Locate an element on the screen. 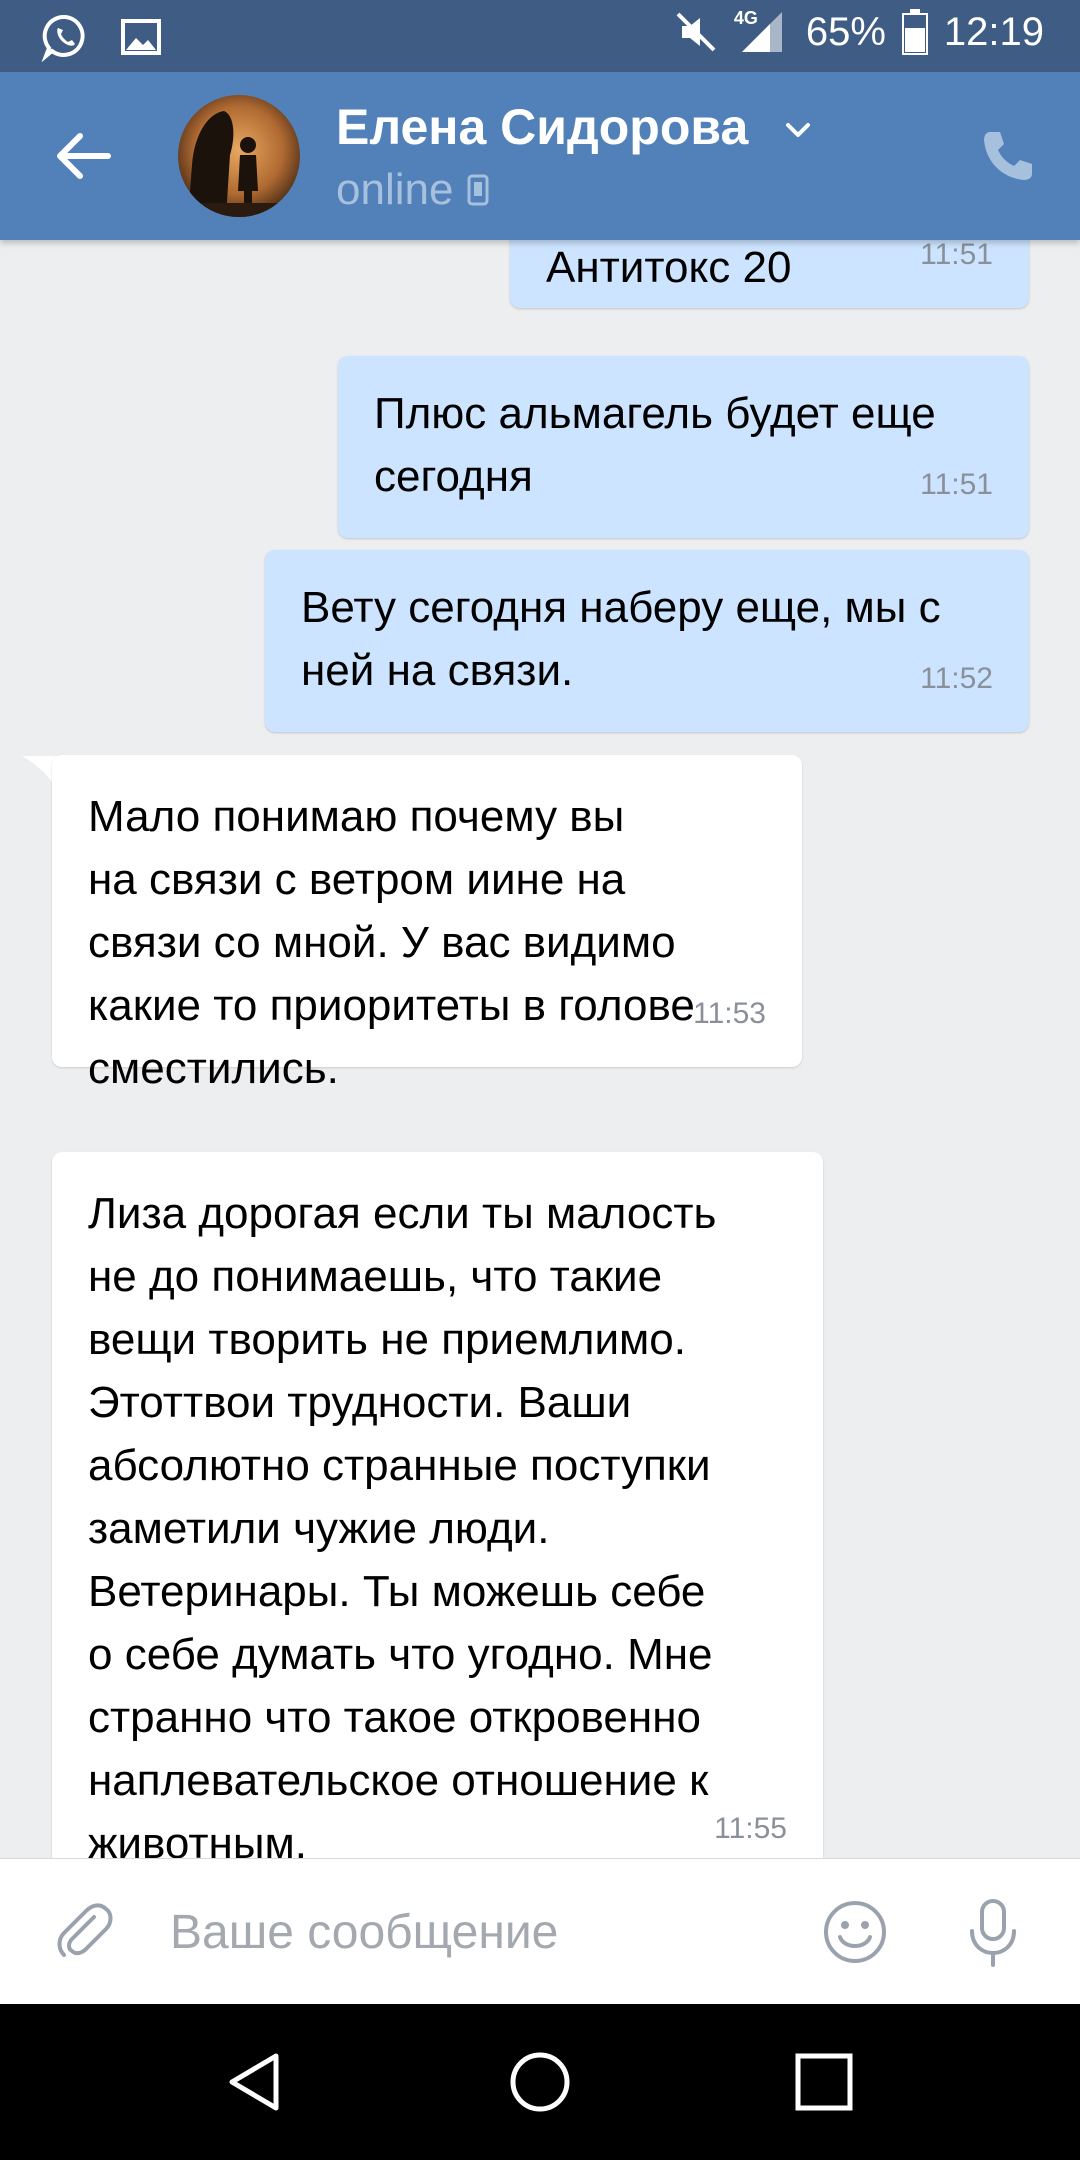 This screenshot has width=1080, height=2160. outgoing-message: Плюс альмагель будет еще сегодня 11:51 is located at coordinates (683, 447).